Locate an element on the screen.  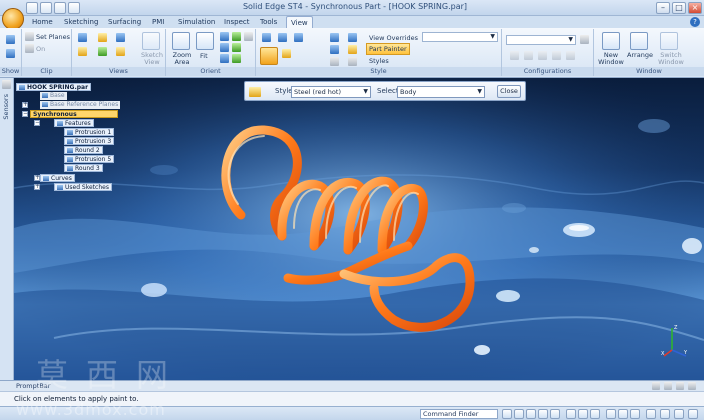
tree-item-base: Base is located at coordinates (53, 96).